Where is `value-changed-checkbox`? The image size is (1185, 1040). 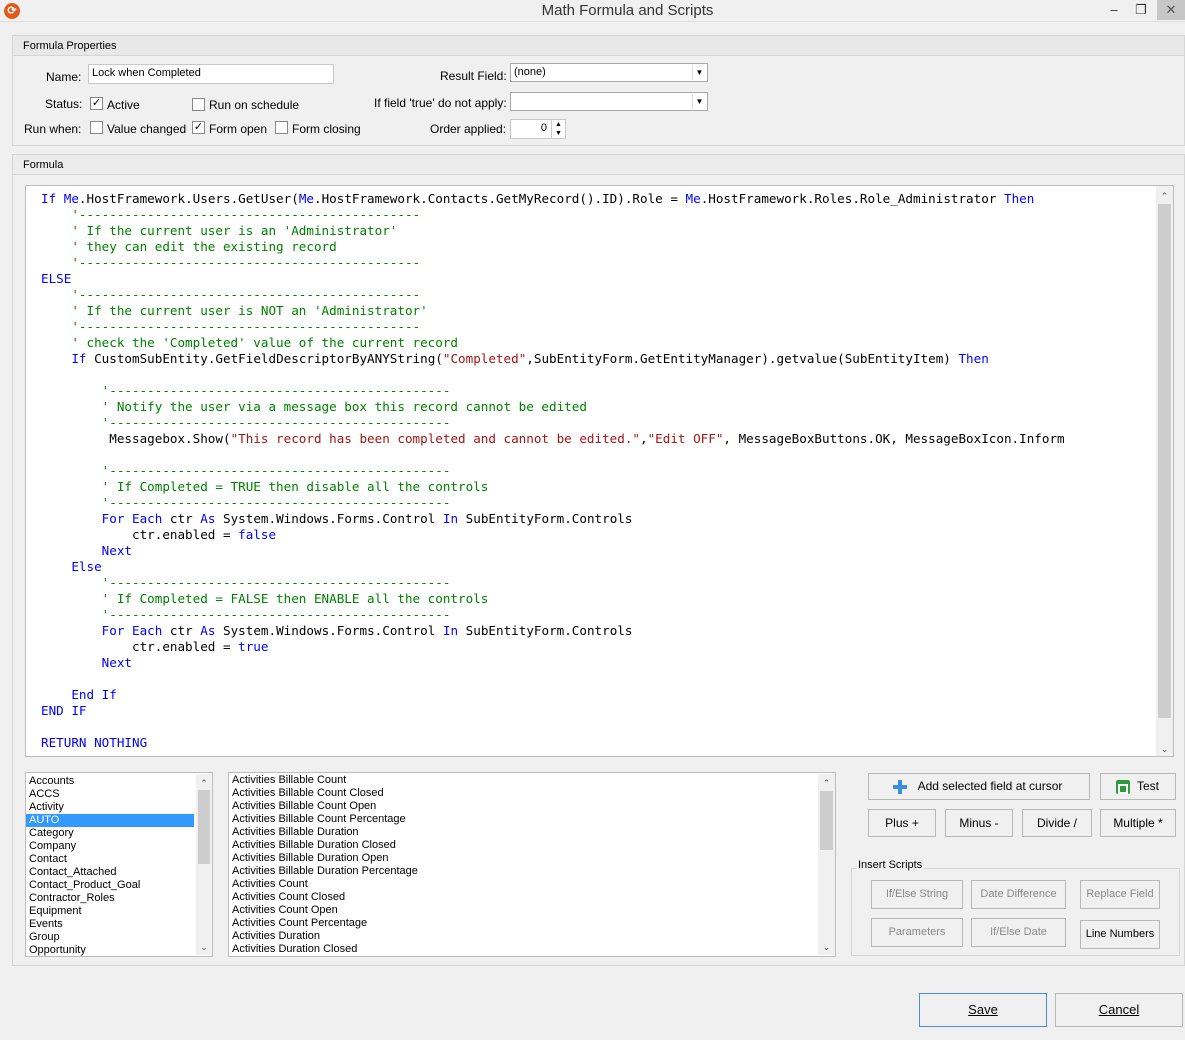 value-changed-checkbox is located at coordinates (96, 127).